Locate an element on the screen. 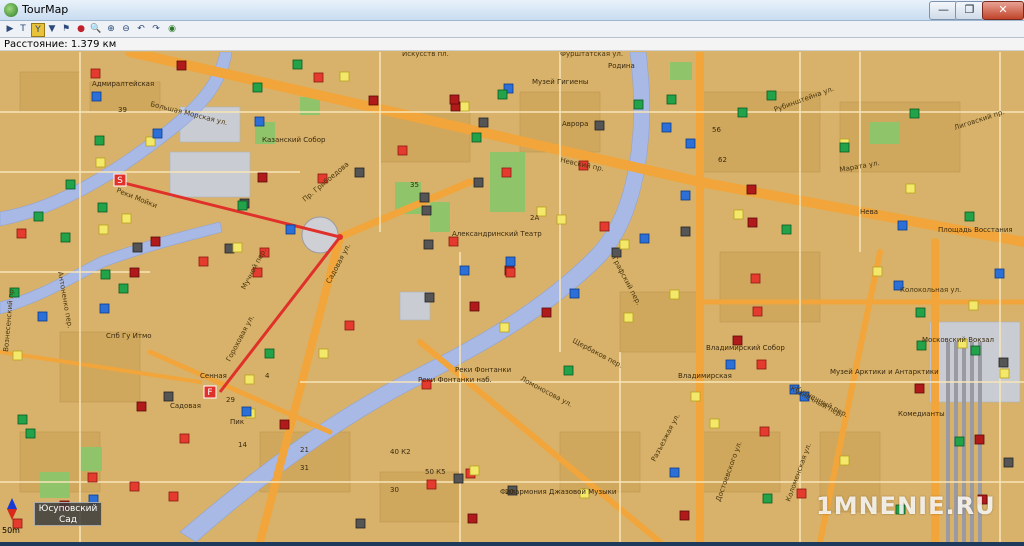  filter-icon: ▼ is located at coordinates (52, 29).